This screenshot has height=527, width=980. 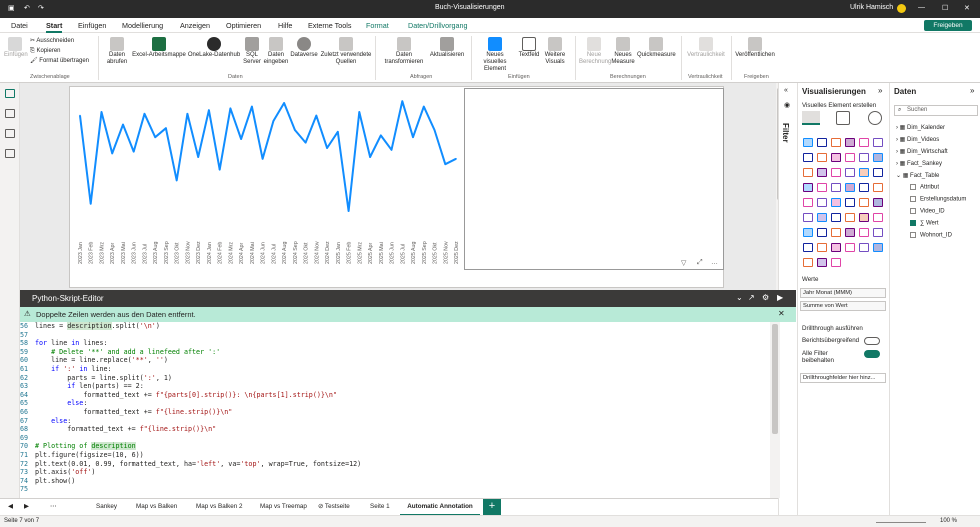 I want to click on enter-data-button: Daten eingeben, so click(x=276, y=51).